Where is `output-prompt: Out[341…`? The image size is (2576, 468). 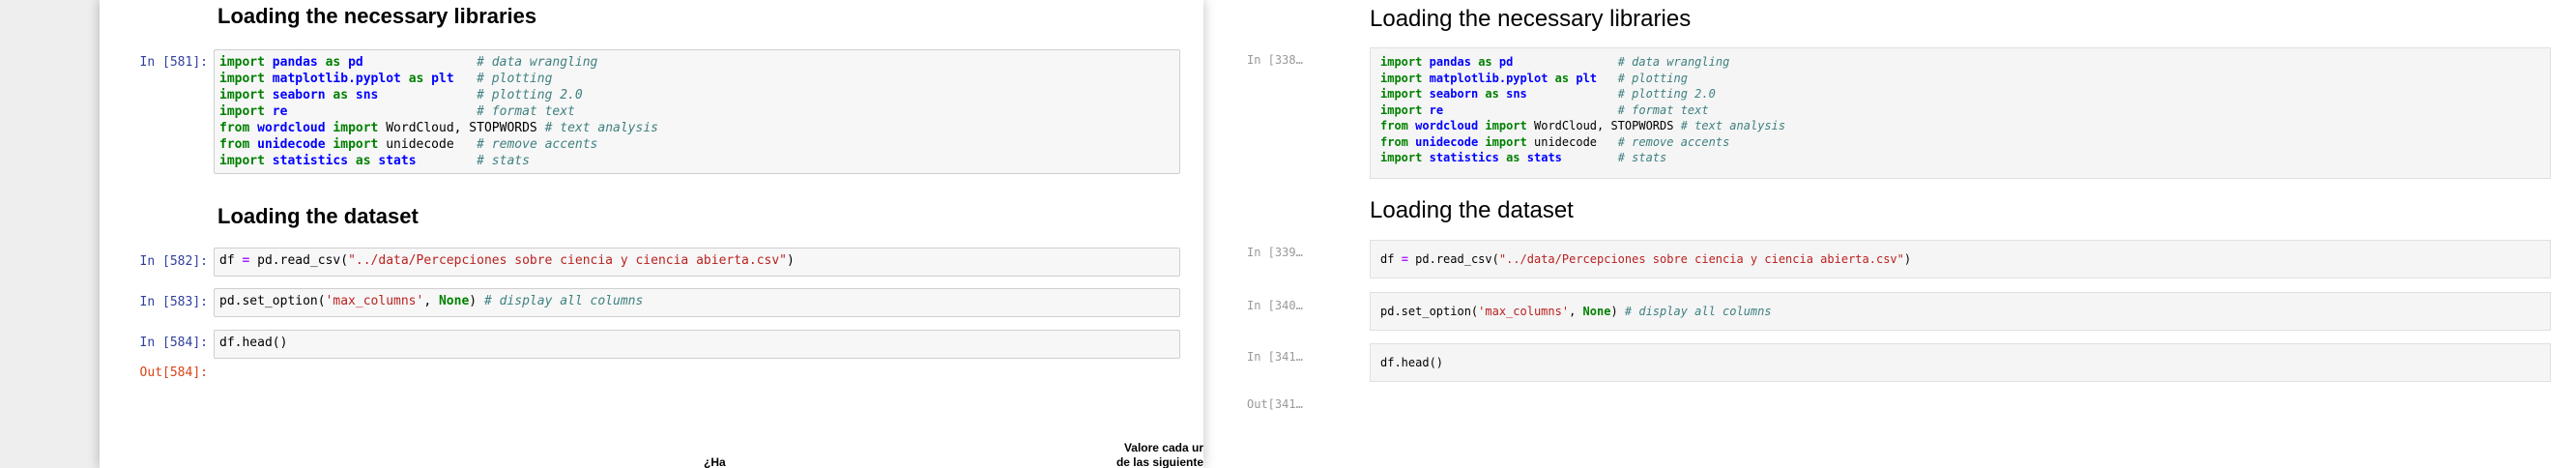
output-prompt: Out[341… is located at coordinates (1275, 404).